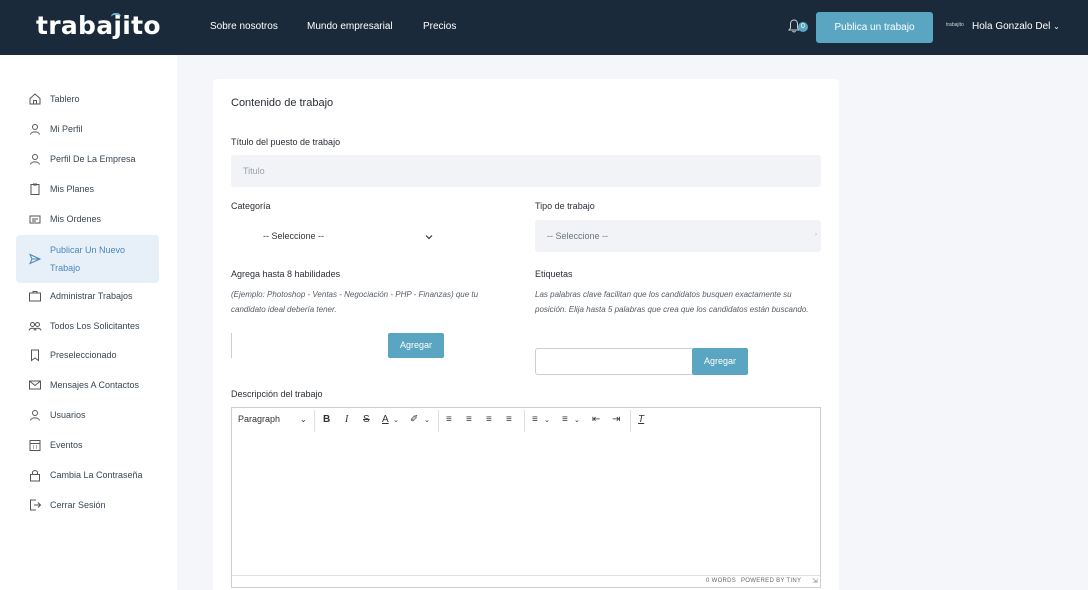 The height and width of the screenshot is (590, 1088). Describe the element at coordinates (78, 505) in the screenshot. I see `sidebar-item-label: Cerrar Sesión` at that location.